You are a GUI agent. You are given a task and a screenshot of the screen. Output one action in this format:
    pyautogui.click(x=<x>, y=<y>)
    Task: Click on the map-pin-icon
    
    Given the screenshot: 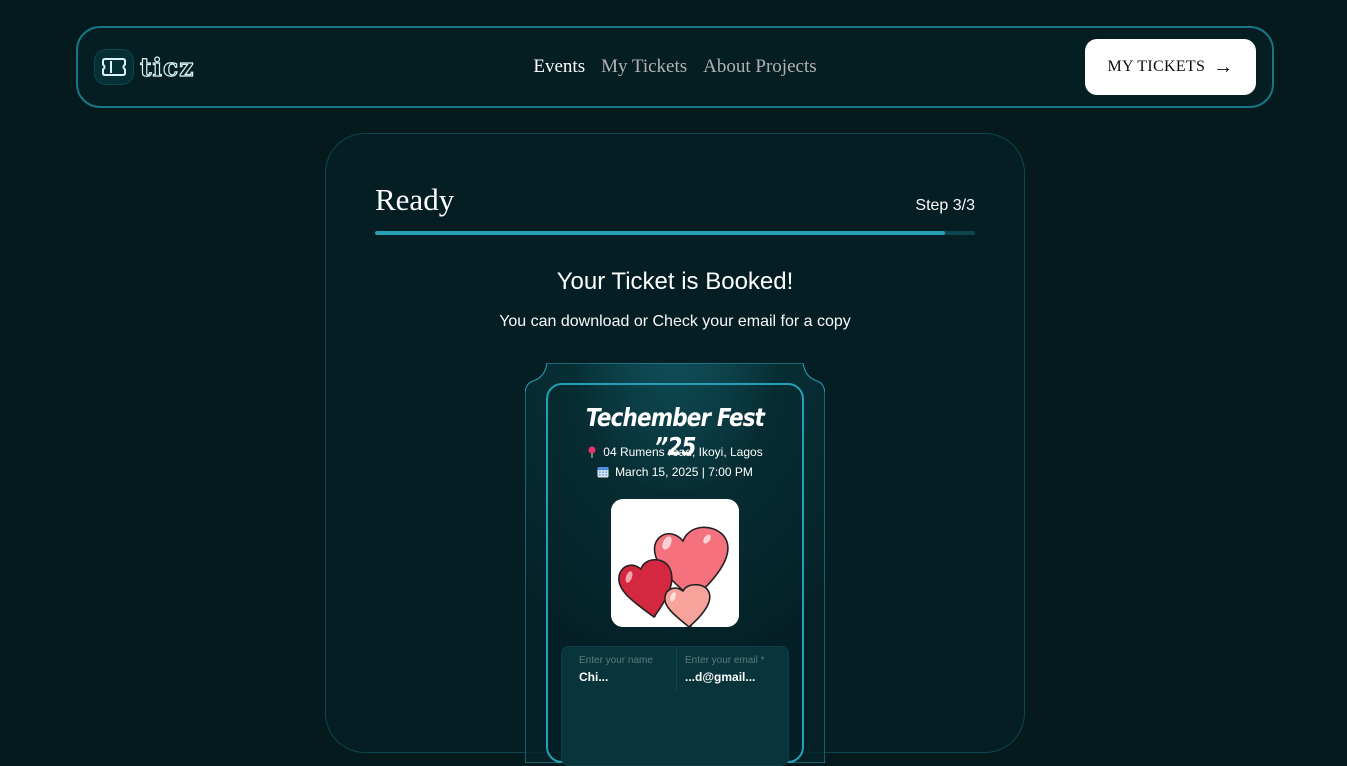 What is the action you would take?
    pyautogui.click(x=592, y=452)
    